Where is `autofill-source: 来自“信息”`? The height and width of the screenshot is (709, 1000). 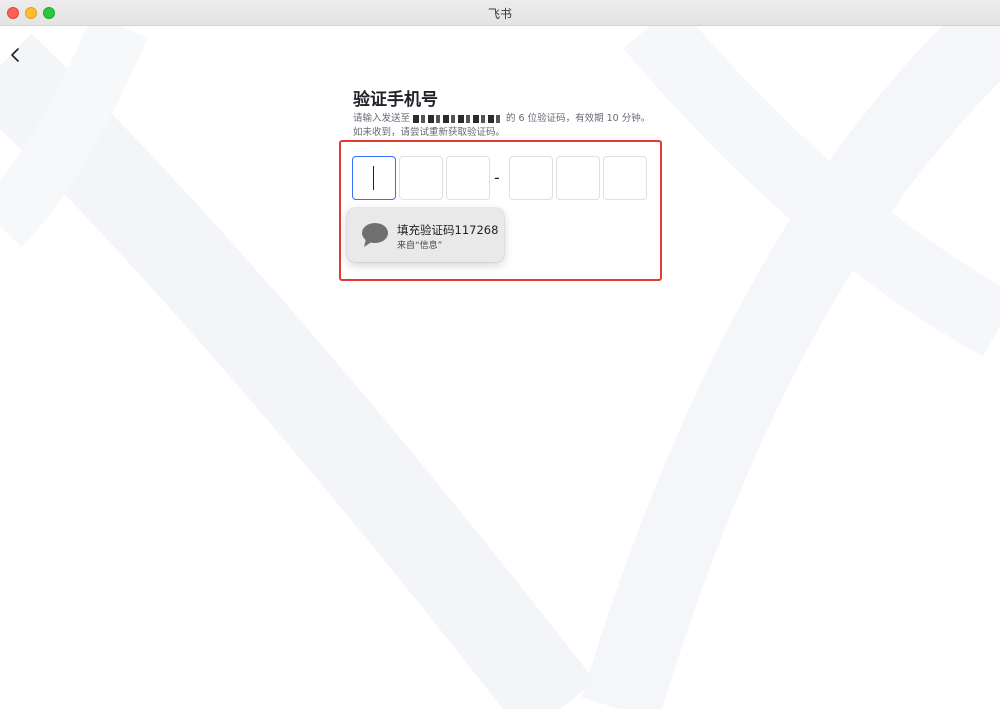
autofill-source: 来自“信息” is located at coordinates (420, 246).